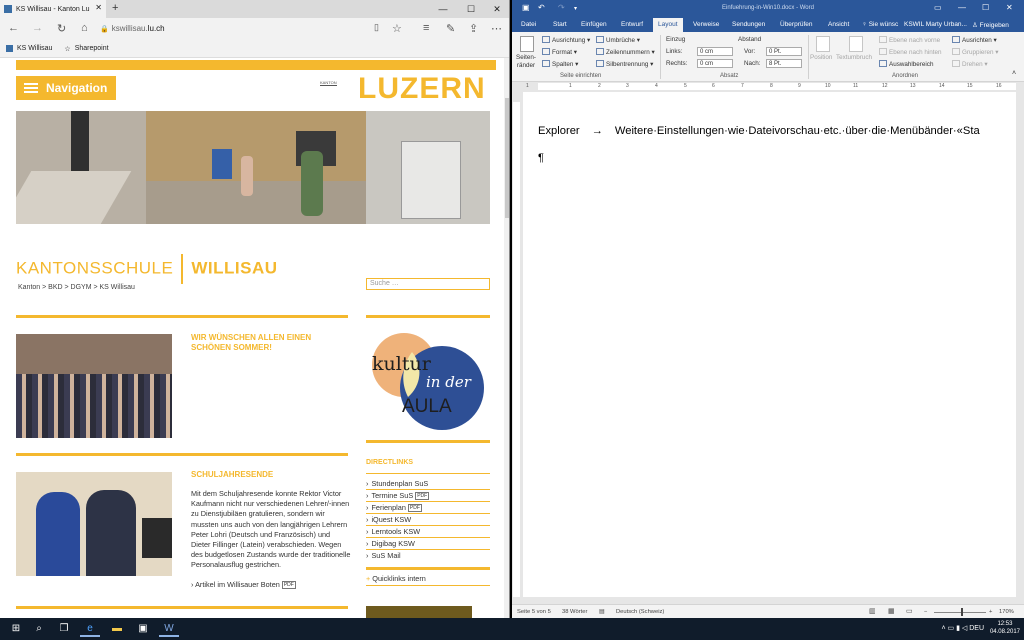  Describe the element at coordinates (624, 64) in the screenshot. I see `hyphenation-button: Silbentrennung ▾` at that location.